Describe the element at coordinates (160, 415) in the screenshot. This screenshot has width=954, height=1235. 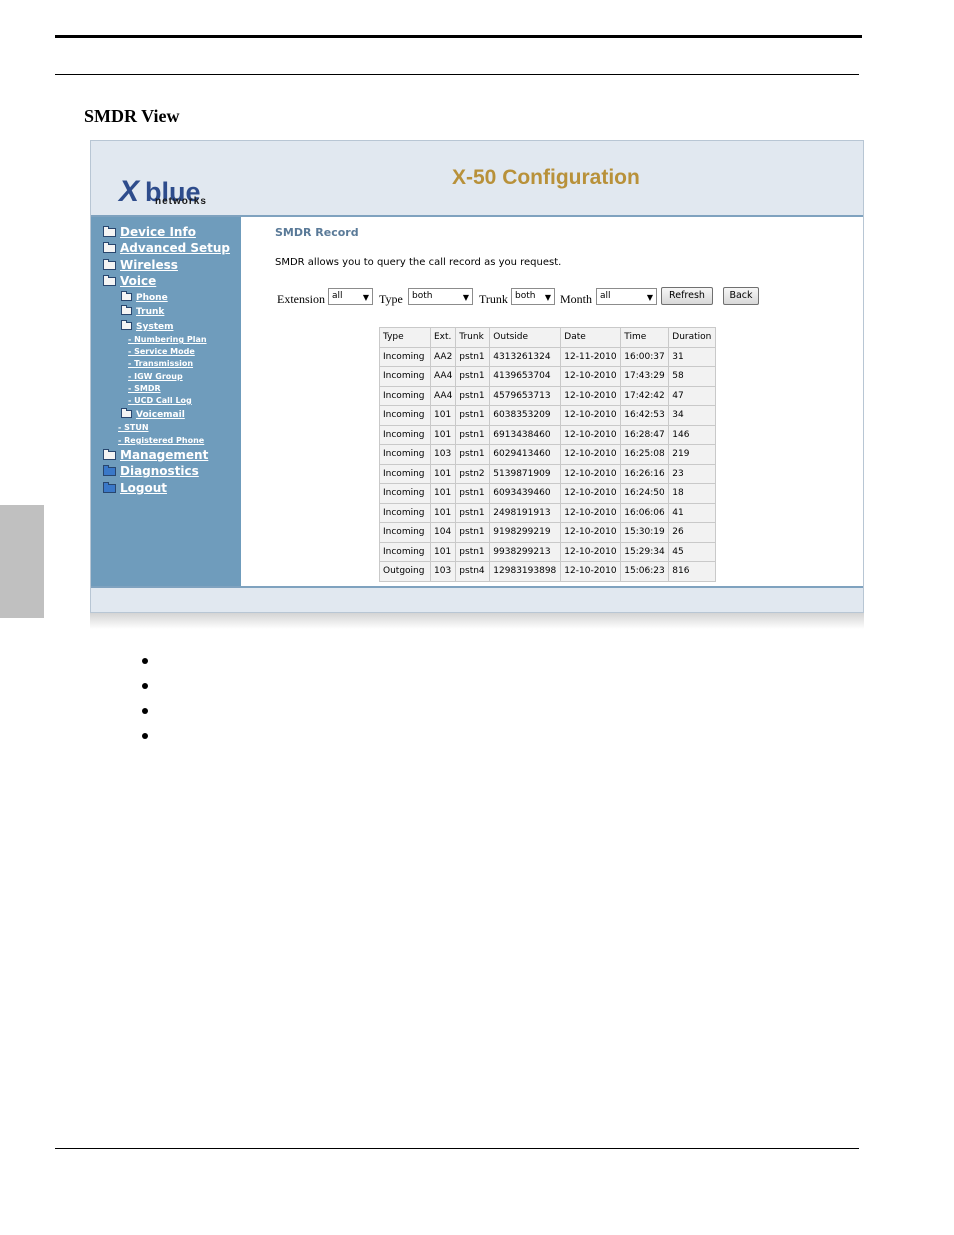
I see `sidebar-item-voicemail: Voicemail` at that location.